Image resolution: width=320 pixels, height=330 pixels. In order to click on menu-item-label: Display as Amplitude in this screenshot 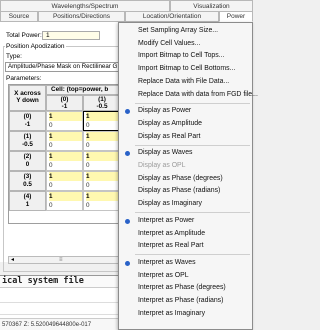, I will do `click(170, 123)`.